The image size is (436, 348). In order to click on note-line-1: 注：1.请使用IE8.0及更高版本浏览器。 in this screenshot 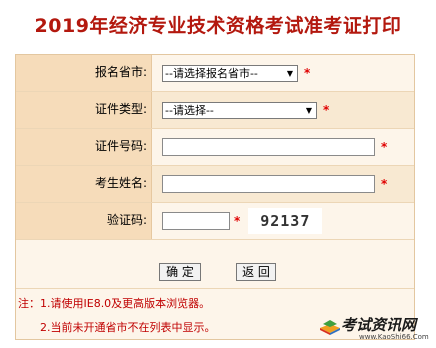, I will do `click(114, 303)`.